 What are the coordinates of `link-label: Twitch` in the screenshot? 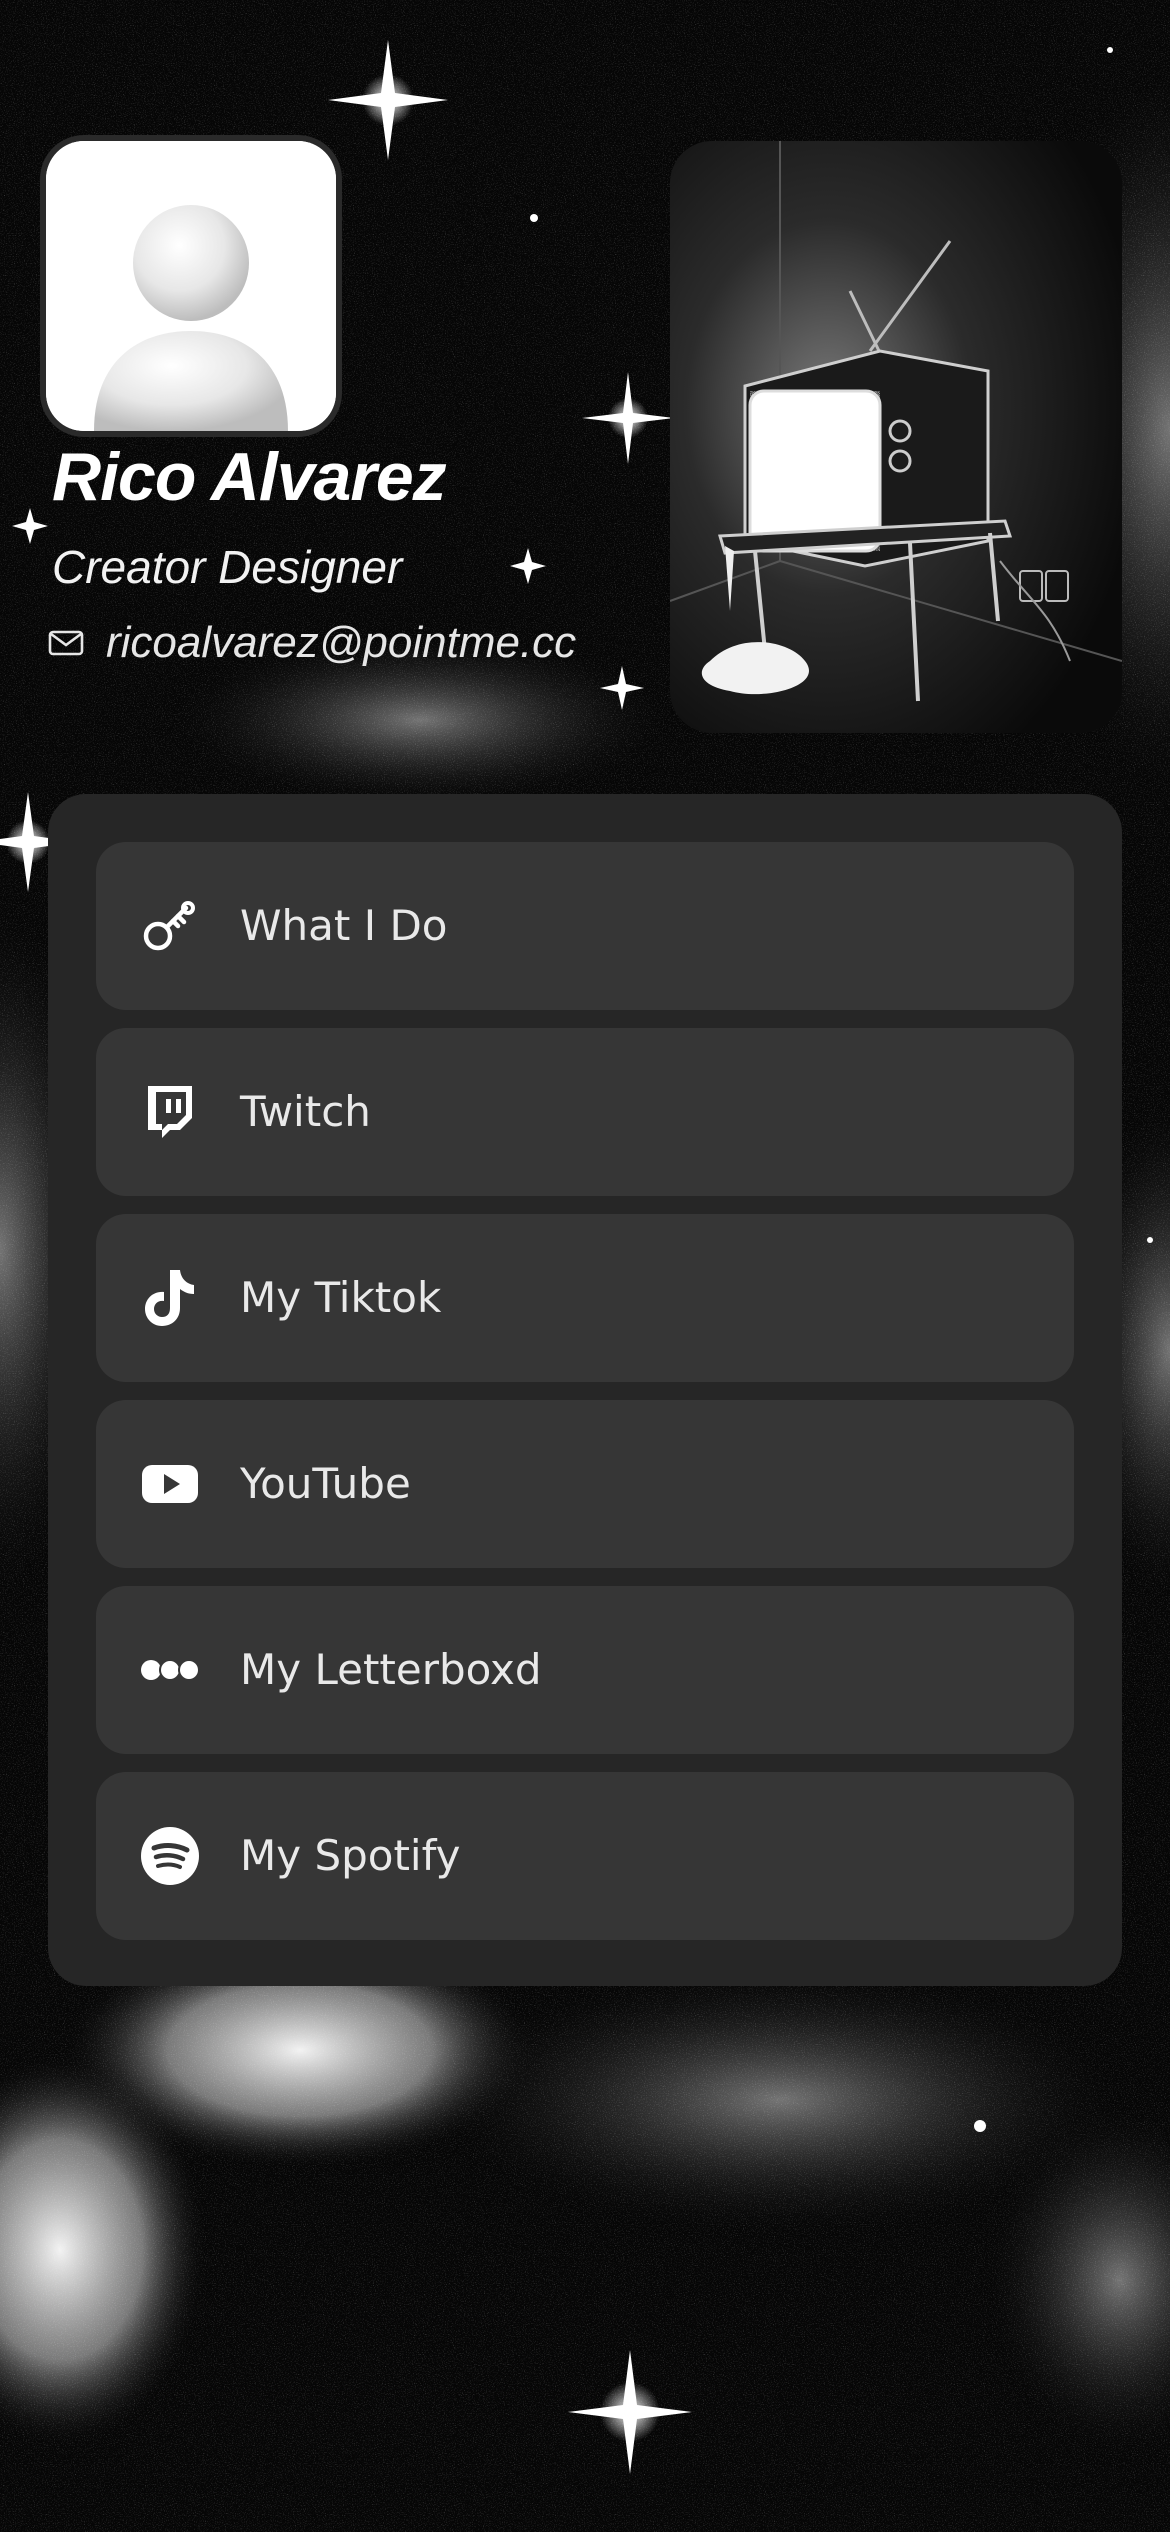 It's located at (305, 1111).